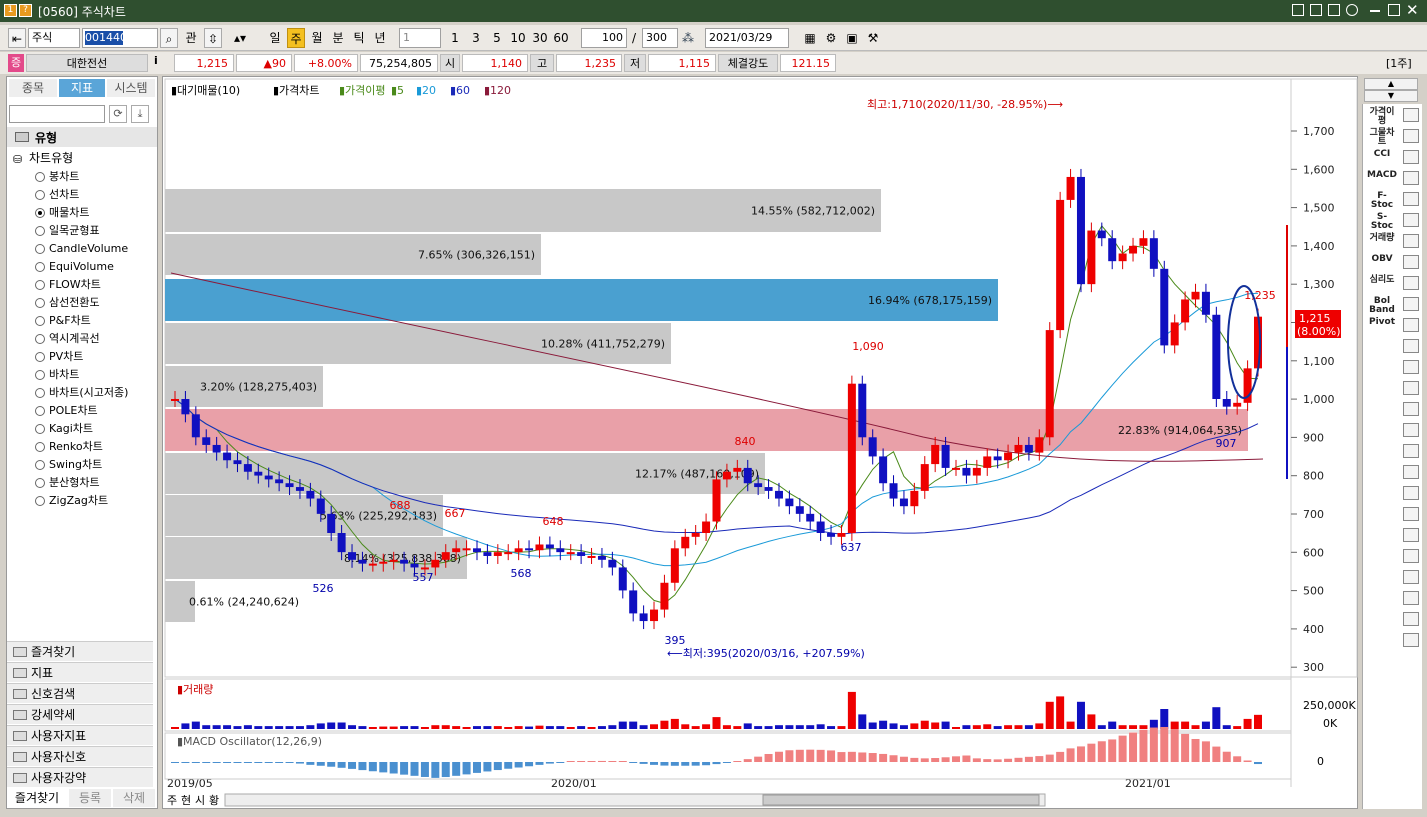 The width and height of the screenshot is (1427, 817). Describe the element at coordinates (10, 10) in the screenshot. I see `num-icon: 1` at that location.